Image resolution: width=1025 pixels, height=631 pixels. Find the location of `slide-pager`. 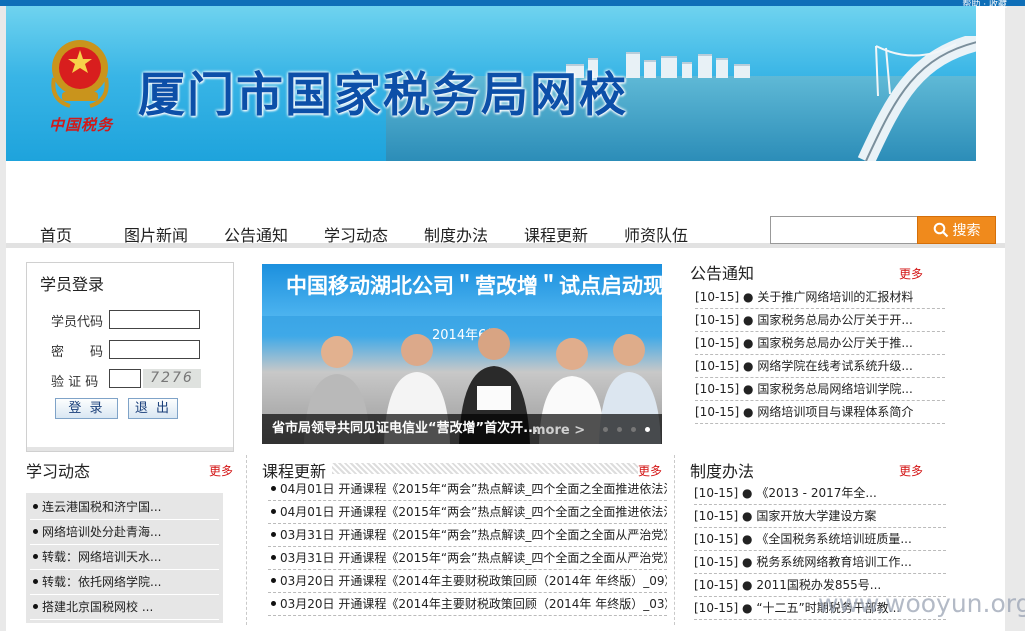

slide-pager is located at coordinates (626, 429).